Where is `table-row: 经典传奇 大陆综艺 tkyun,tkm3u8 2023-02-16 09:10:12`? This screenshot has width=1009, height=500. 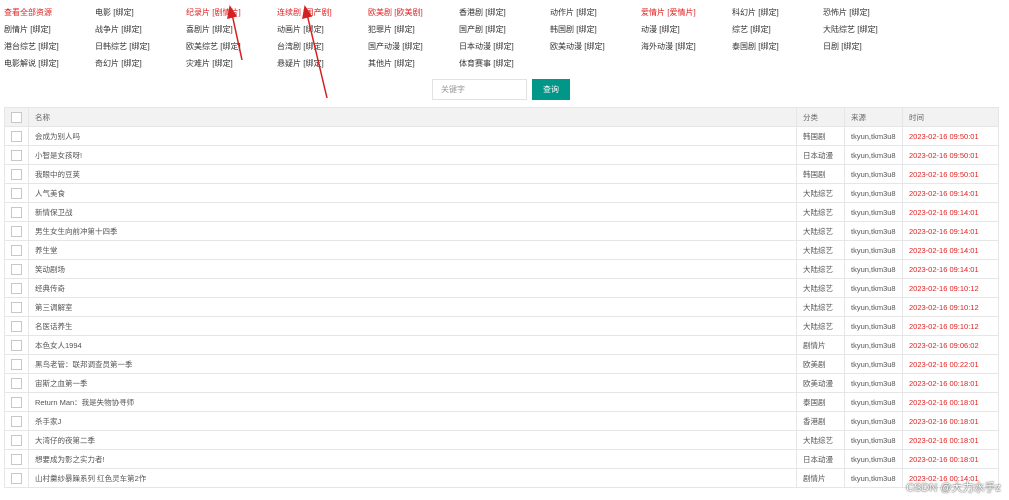 table-row: 经典传奇 大陆综艺 tkyun,tkm3u8 2023-02-16 09:10:12 is located at coordinates (501, 288).